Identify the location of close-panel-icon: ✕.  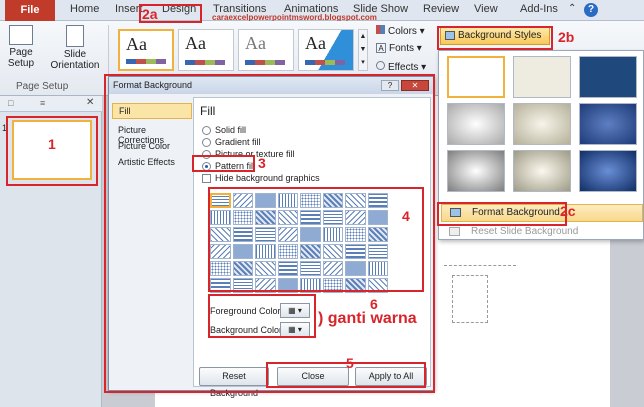
(90, 102).